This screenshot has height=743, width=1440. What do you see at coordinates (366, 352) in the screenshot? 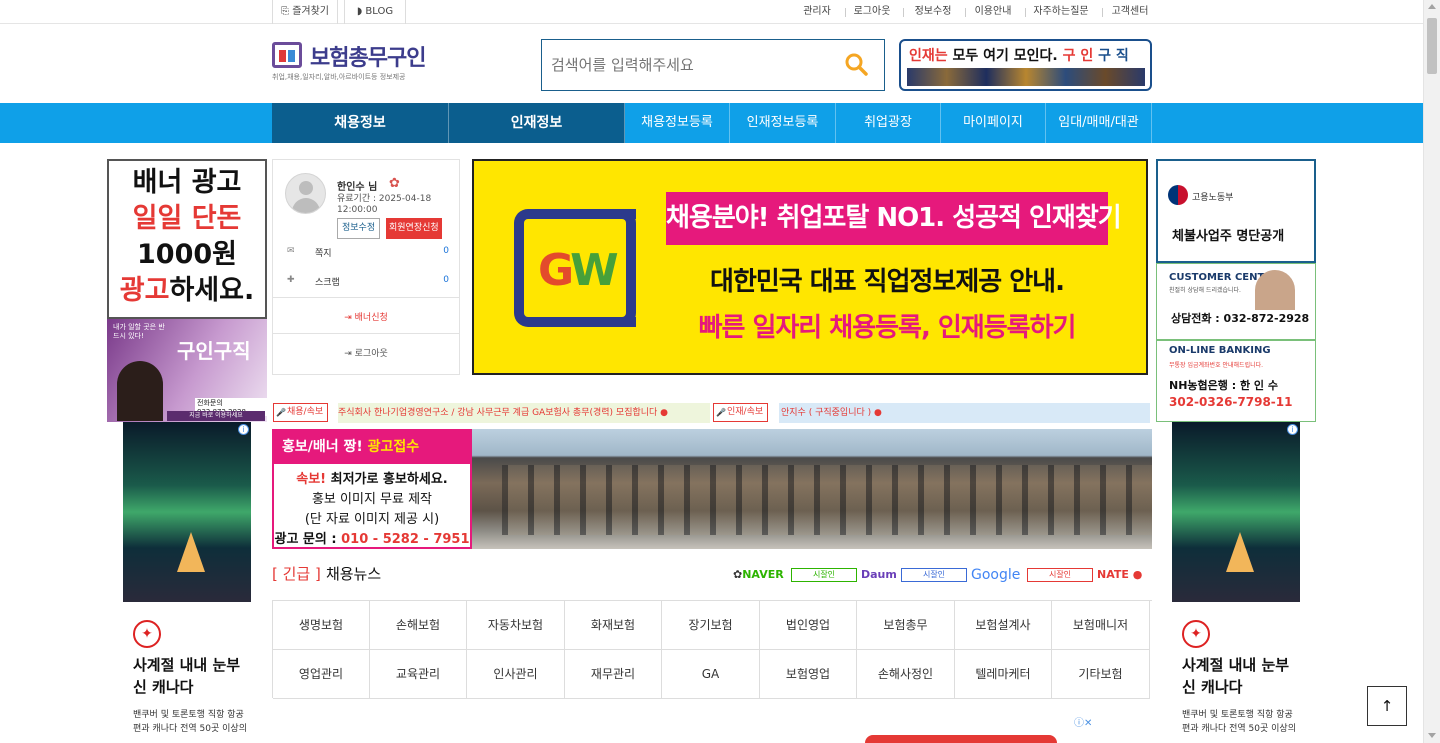
I see `logout-link: ⇥ 로그아웃` at bounding box center [366, 352].